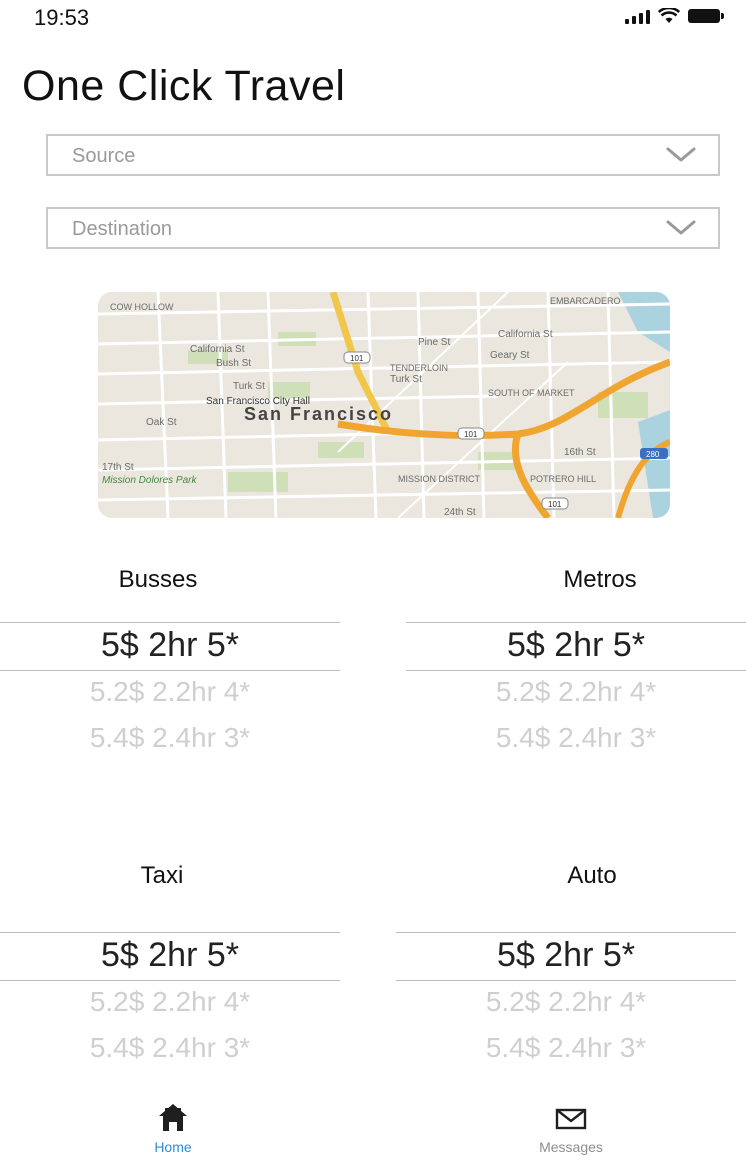 This screenshot has height=1156, width=746. Describe the element at coordinates (173, 1117) in the screenshot. I see `home-icon` at that location.